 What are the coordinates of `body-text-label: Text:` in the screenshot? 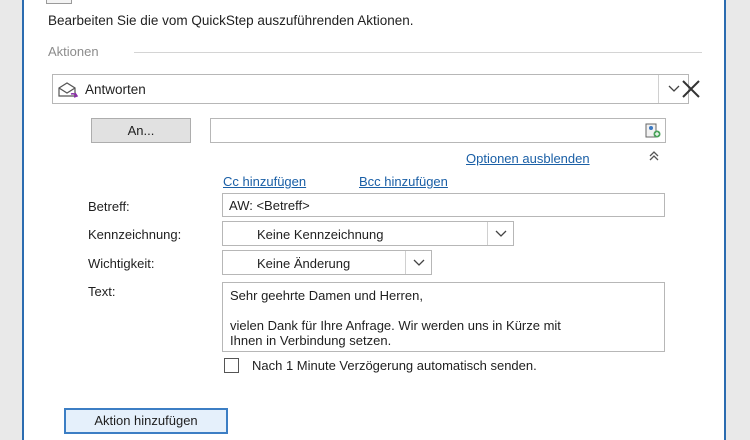 It's located at (102, 291).